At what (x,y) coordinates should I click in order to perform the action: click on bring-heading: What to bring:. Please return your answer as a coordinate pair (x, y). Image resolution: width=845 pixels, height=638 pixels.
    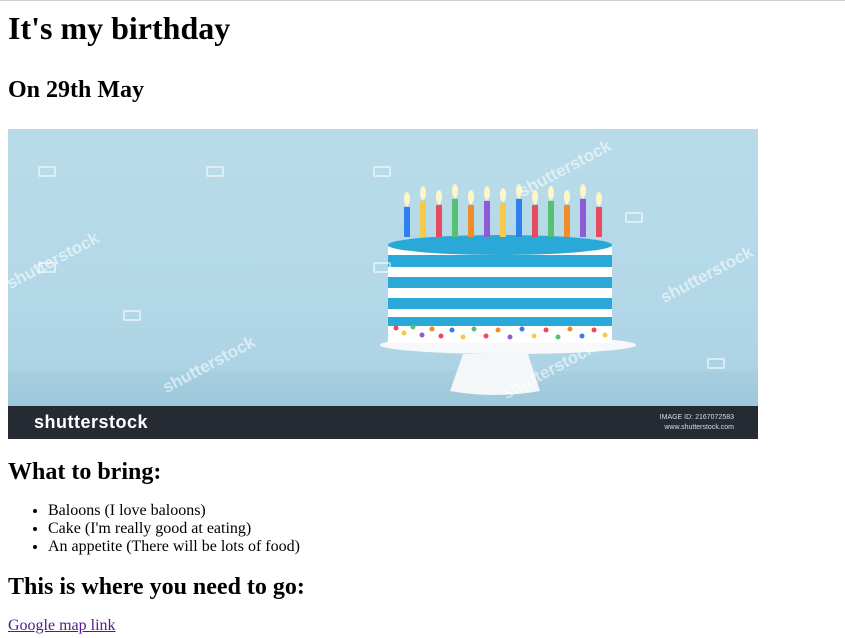
    Looking at the image, I should click on (85, 472).